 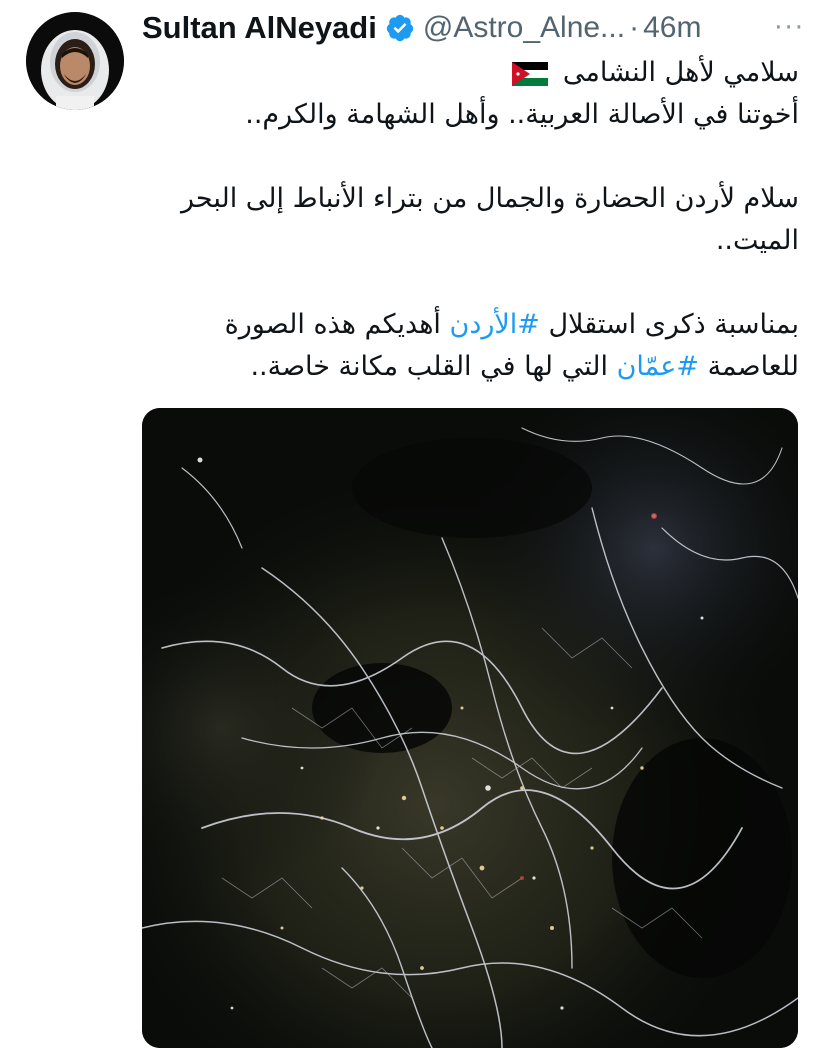 I want to click on tweet-line: سلامي لأهل النشامى, so click(x=470, y=73).